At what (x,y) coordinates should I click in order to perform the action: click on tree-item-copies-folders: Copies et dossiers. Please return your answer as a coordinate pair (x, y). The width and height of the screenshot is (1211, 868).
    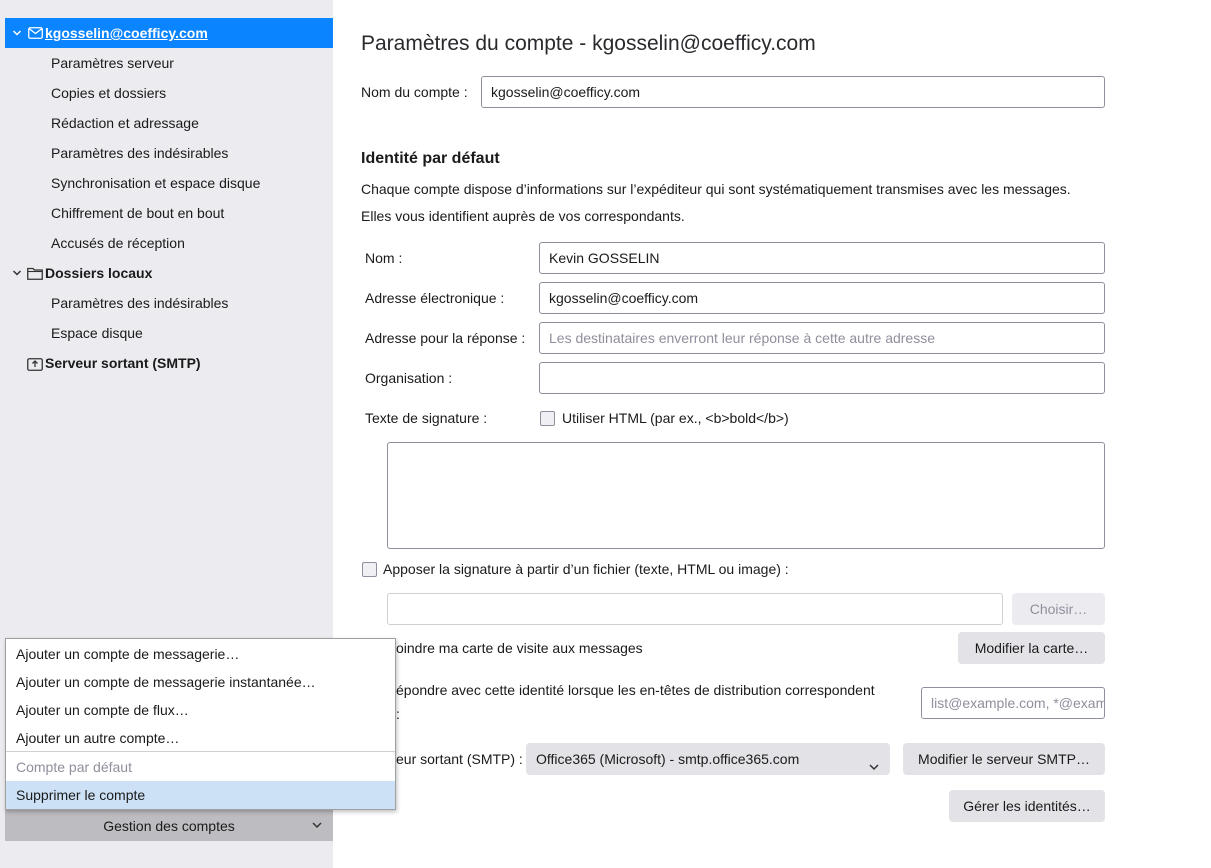
    Looking at the image, I should click on (166, 93).